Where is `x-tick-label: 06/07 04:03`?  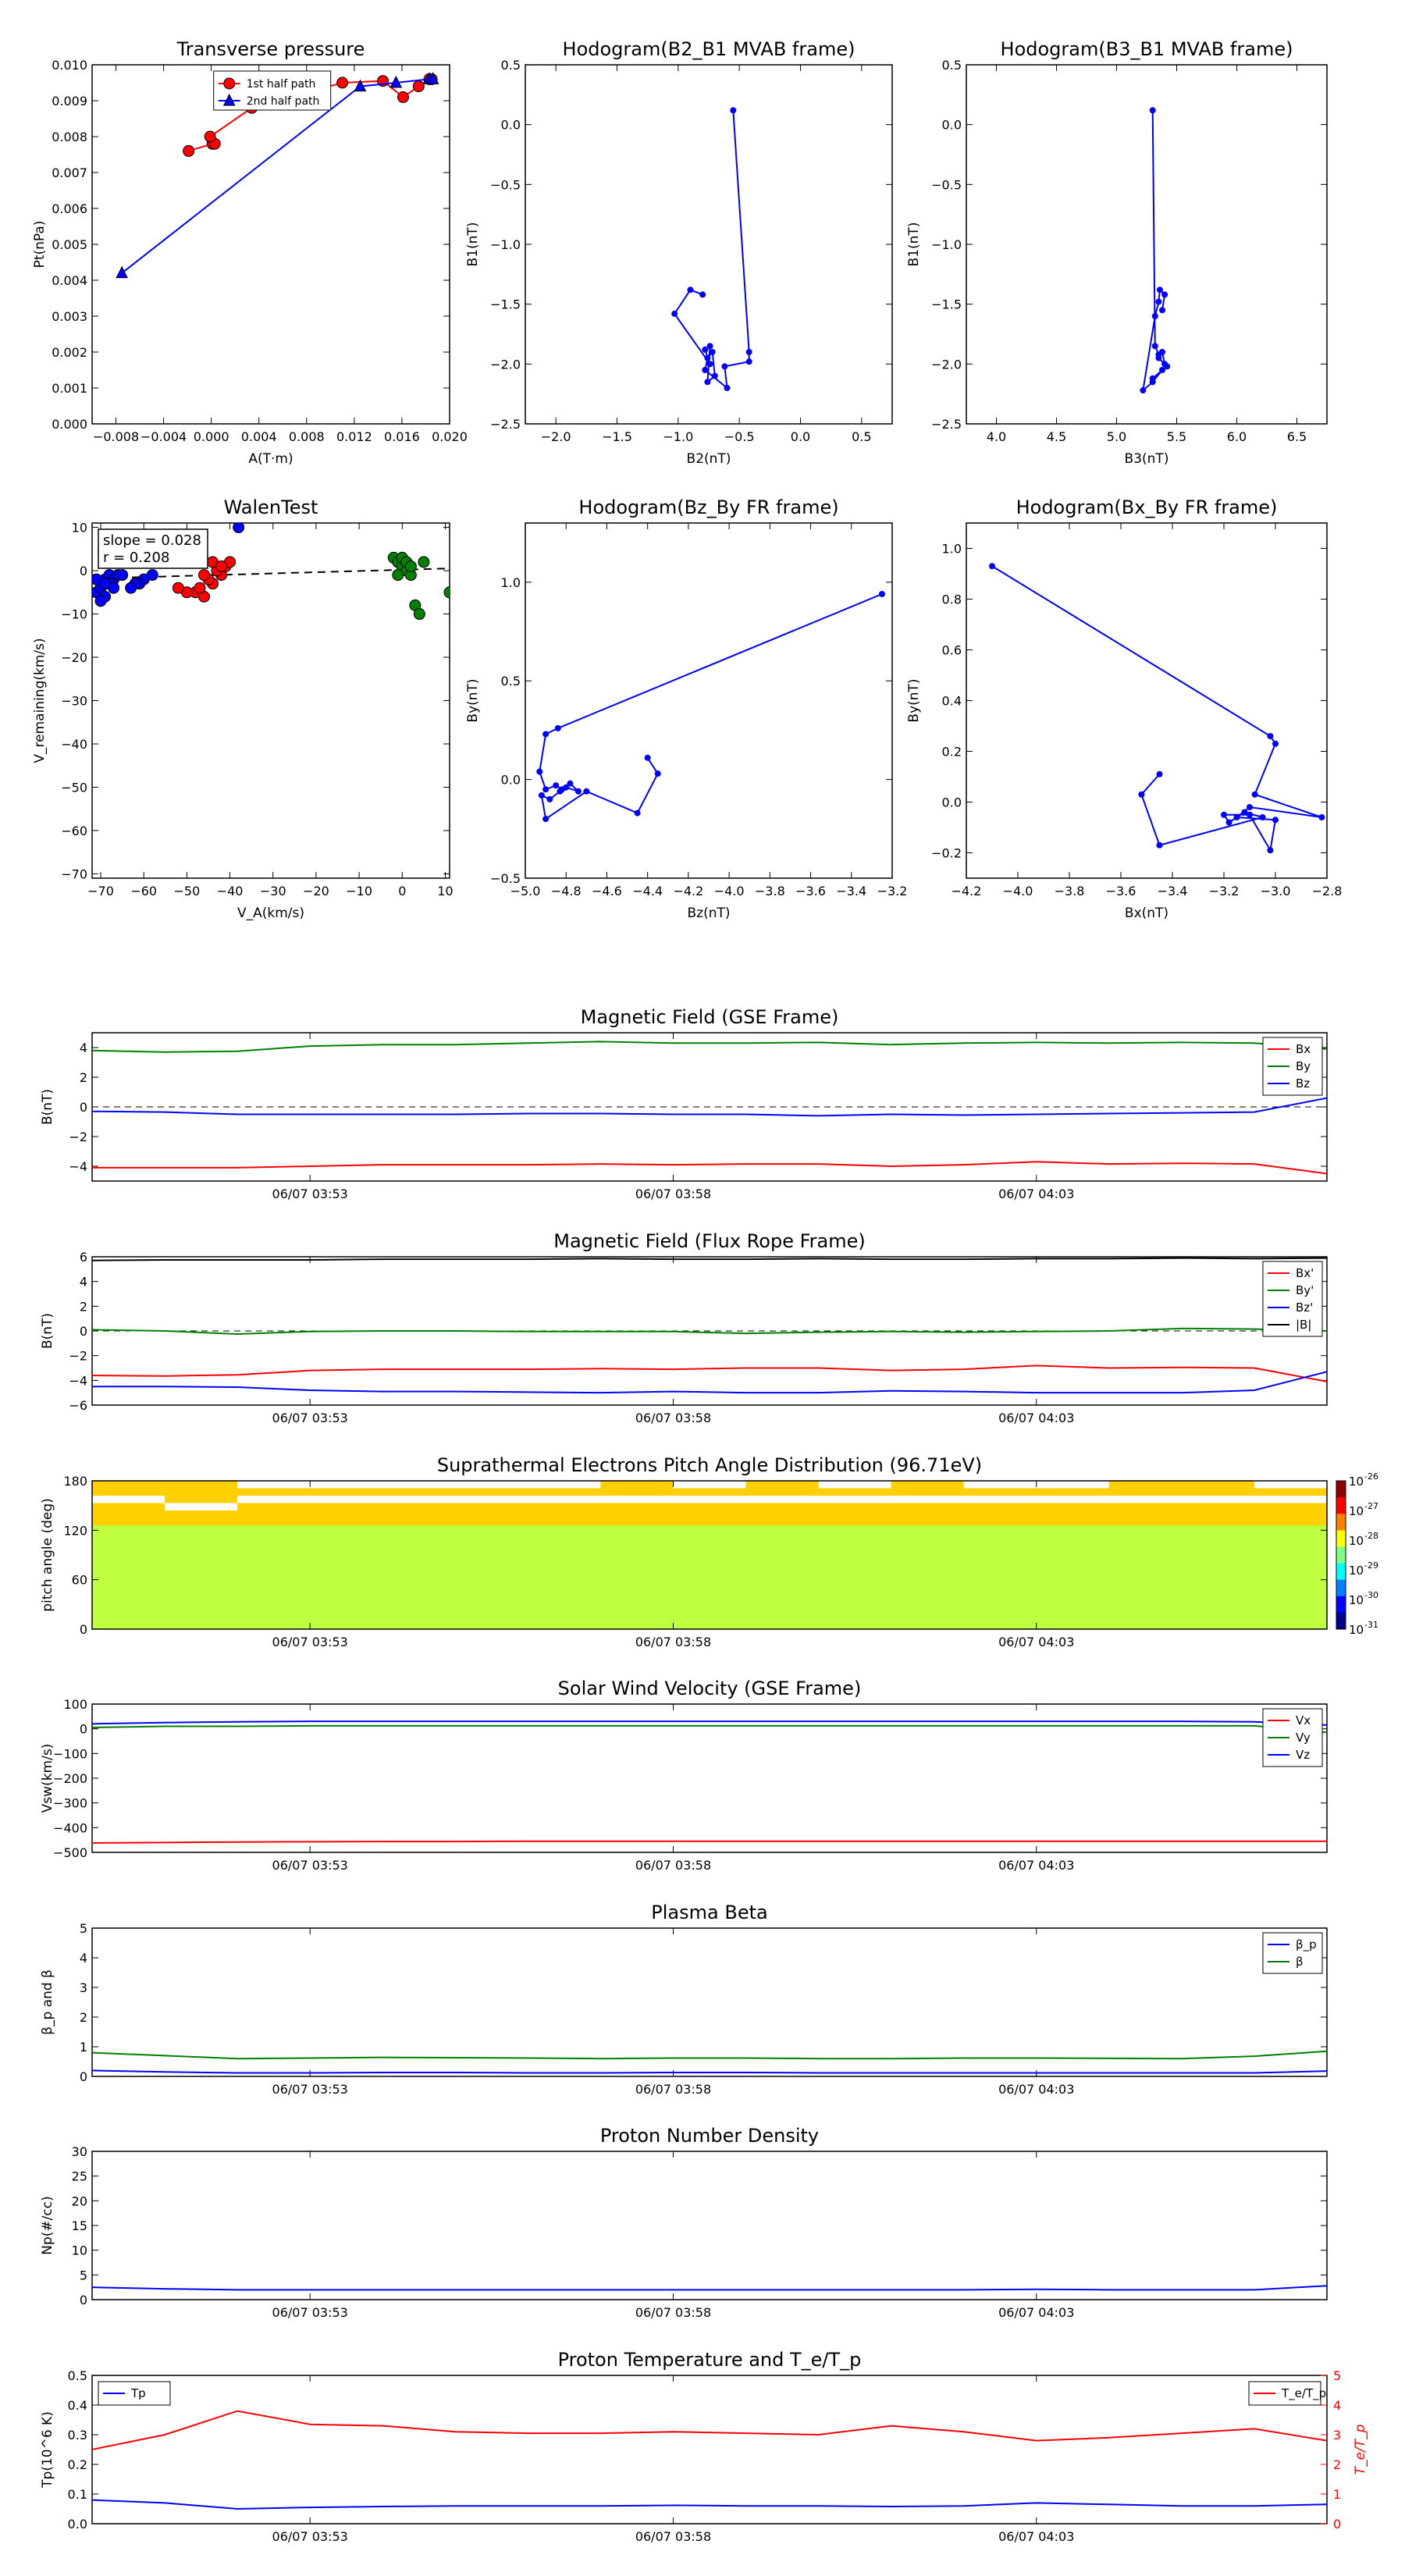
x-tick-label: 06/07 04:03 is located at coordinates (1036, 2536).